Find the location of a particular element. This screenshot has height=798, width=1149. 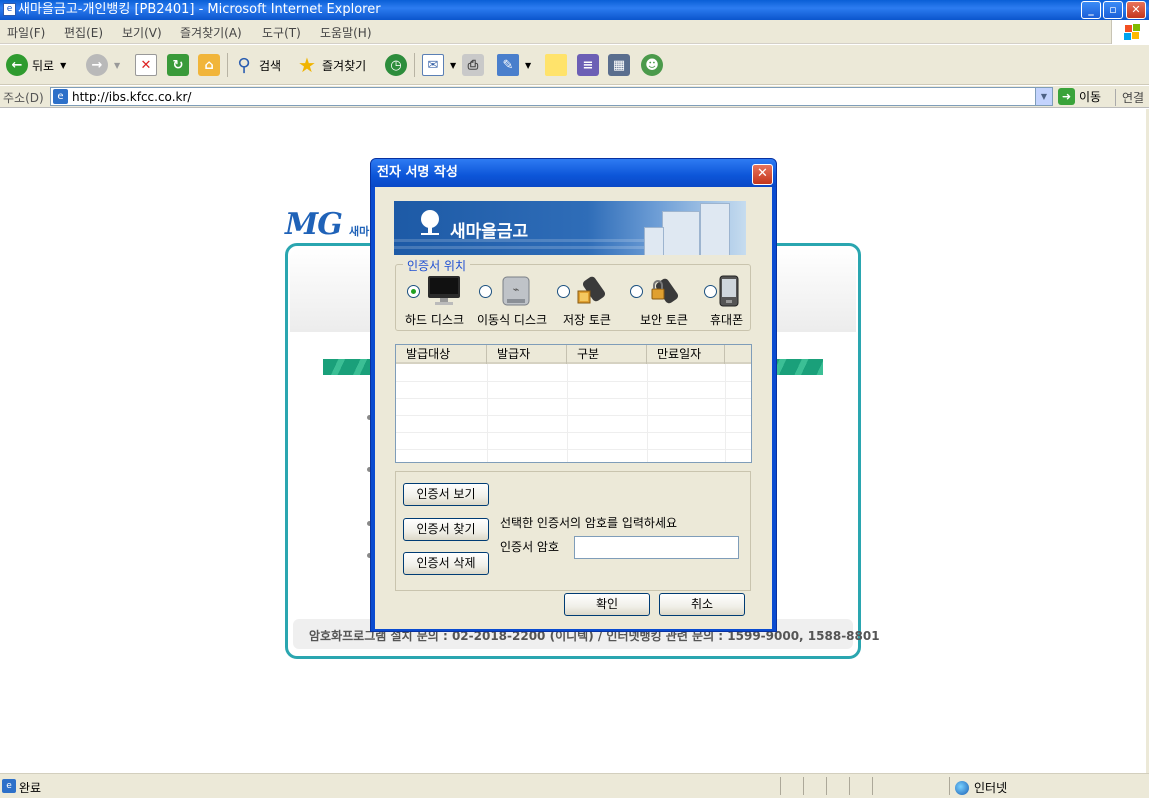

location-hard-disk: 하드 디스크 is located at coordinates (440, 302).